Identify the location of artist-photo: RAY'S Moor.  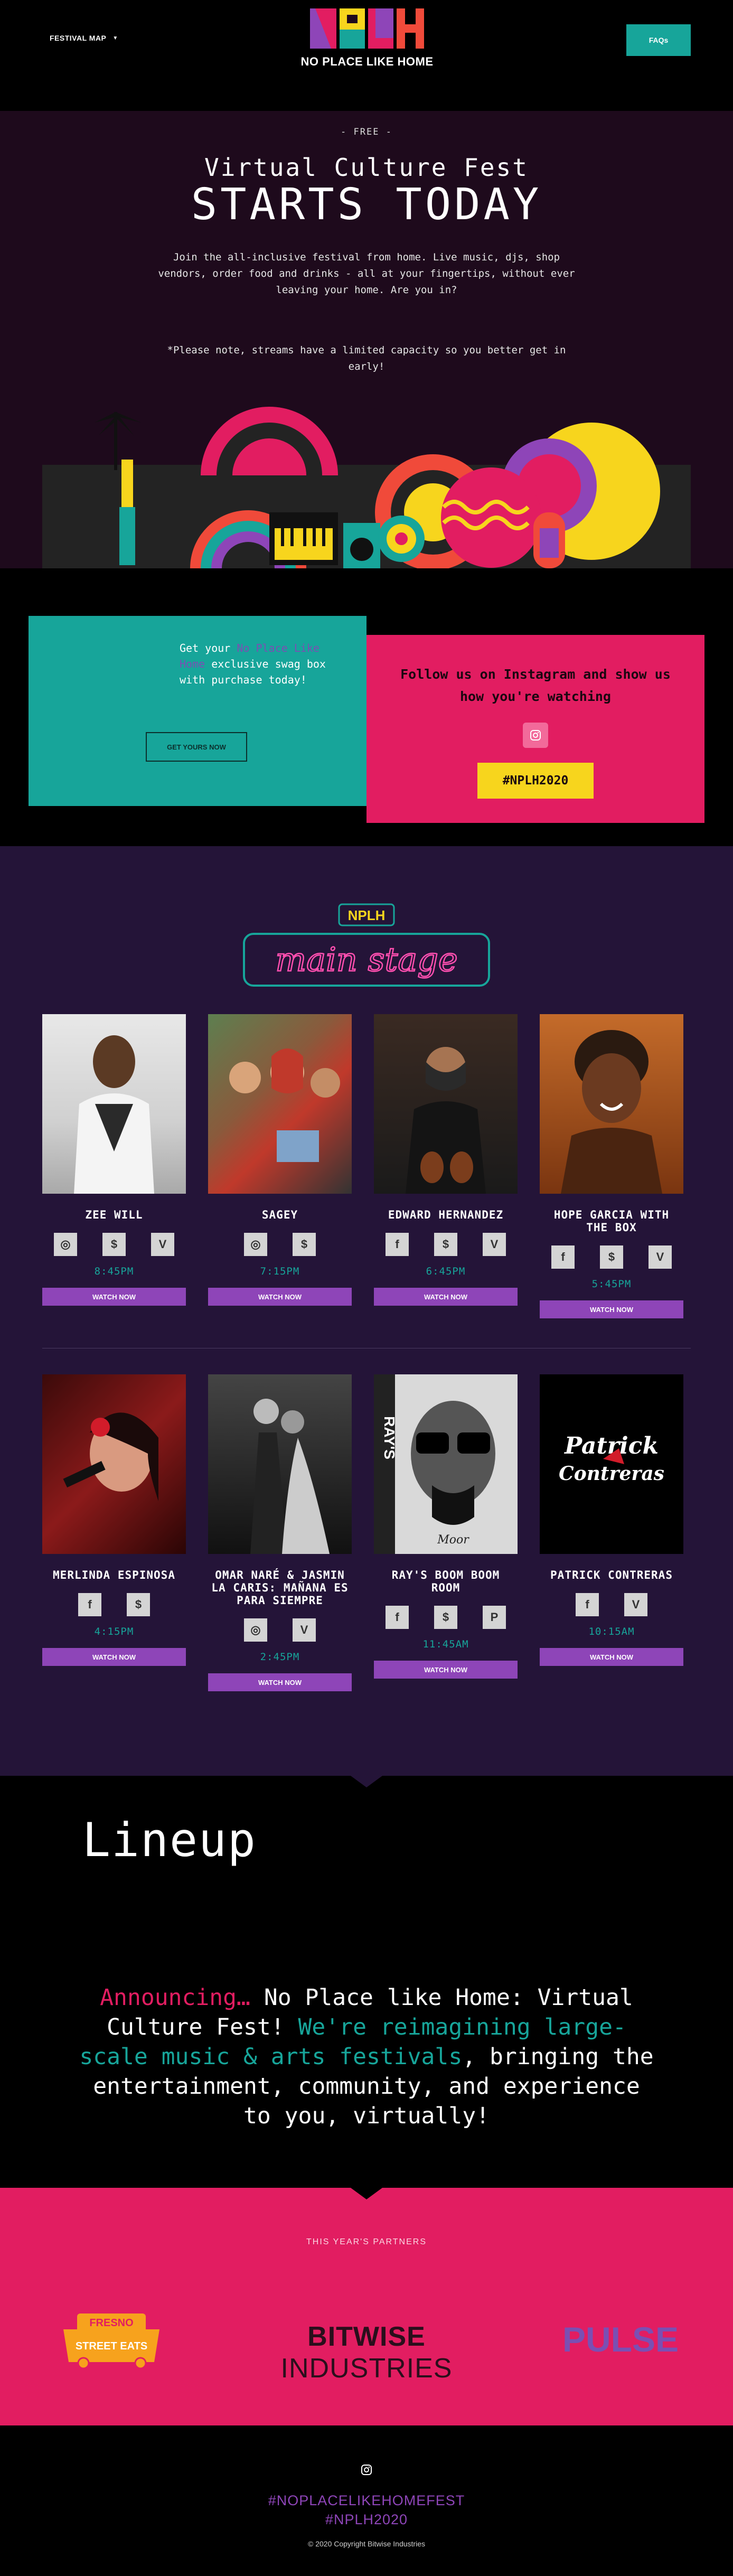
(446, 1464).